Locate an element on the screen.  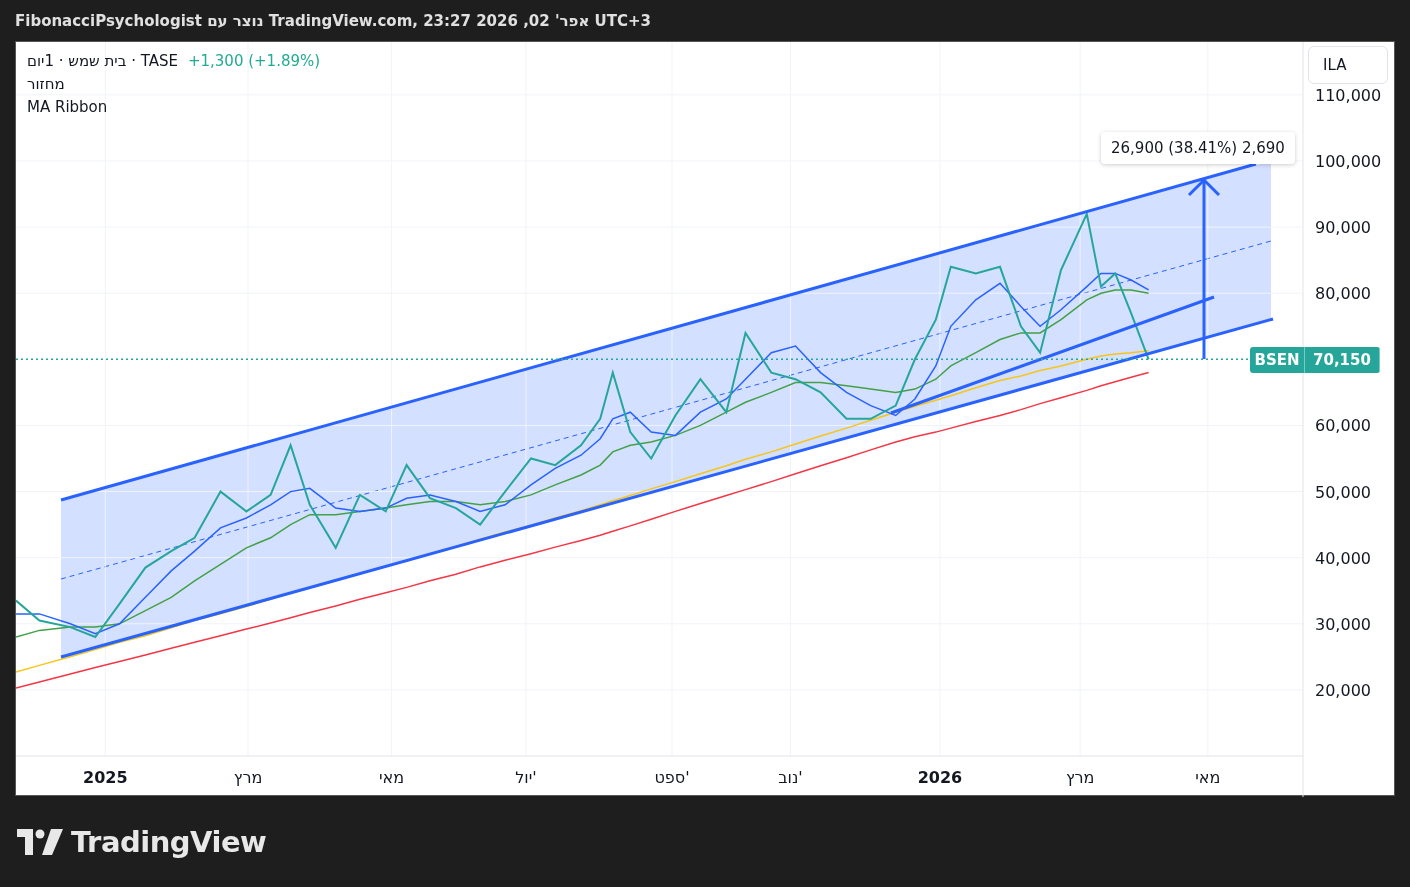
price-axis-label: 50,000 is located at coordinates (1343, 492).